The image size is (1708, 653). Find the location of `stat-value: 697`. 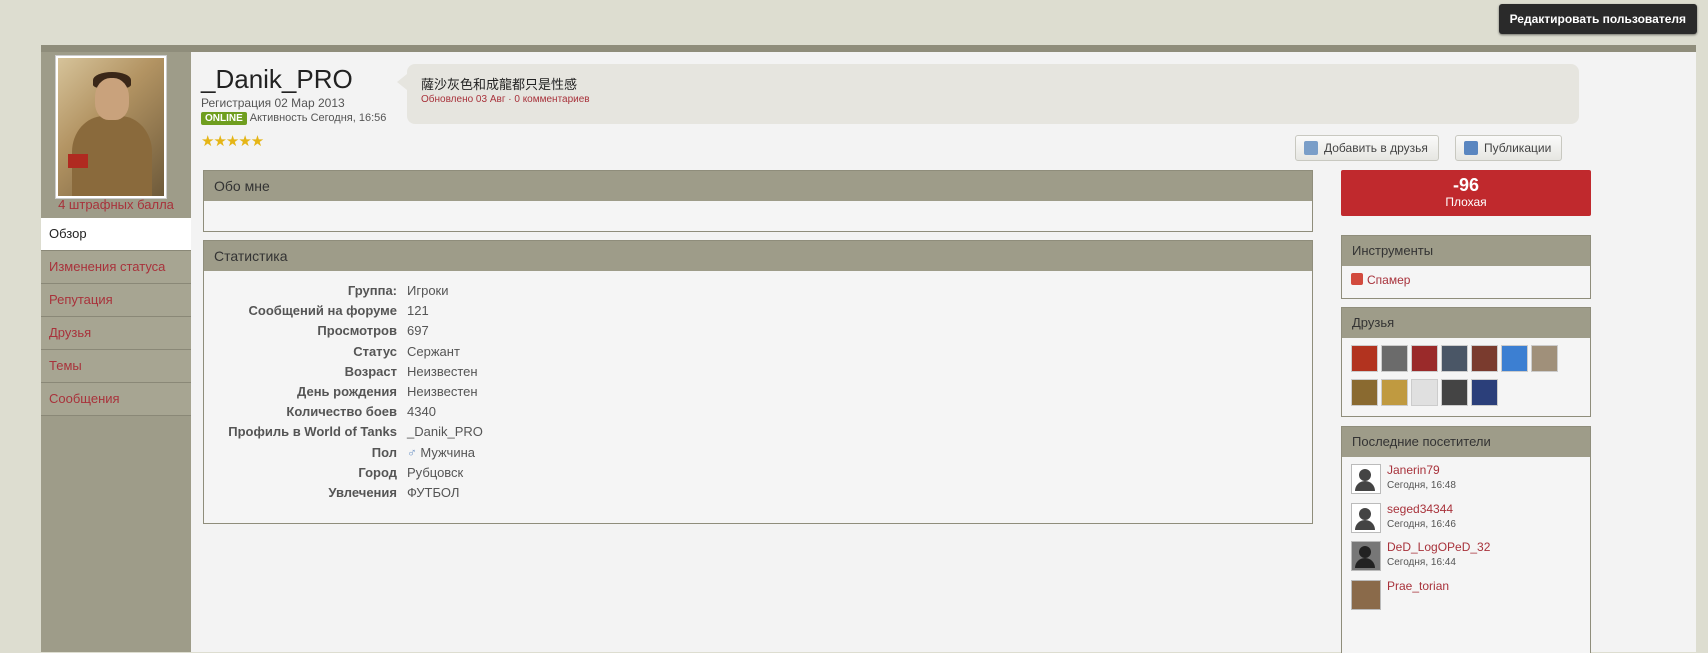

stat-value: 697 is located at coordinates (418, 331).